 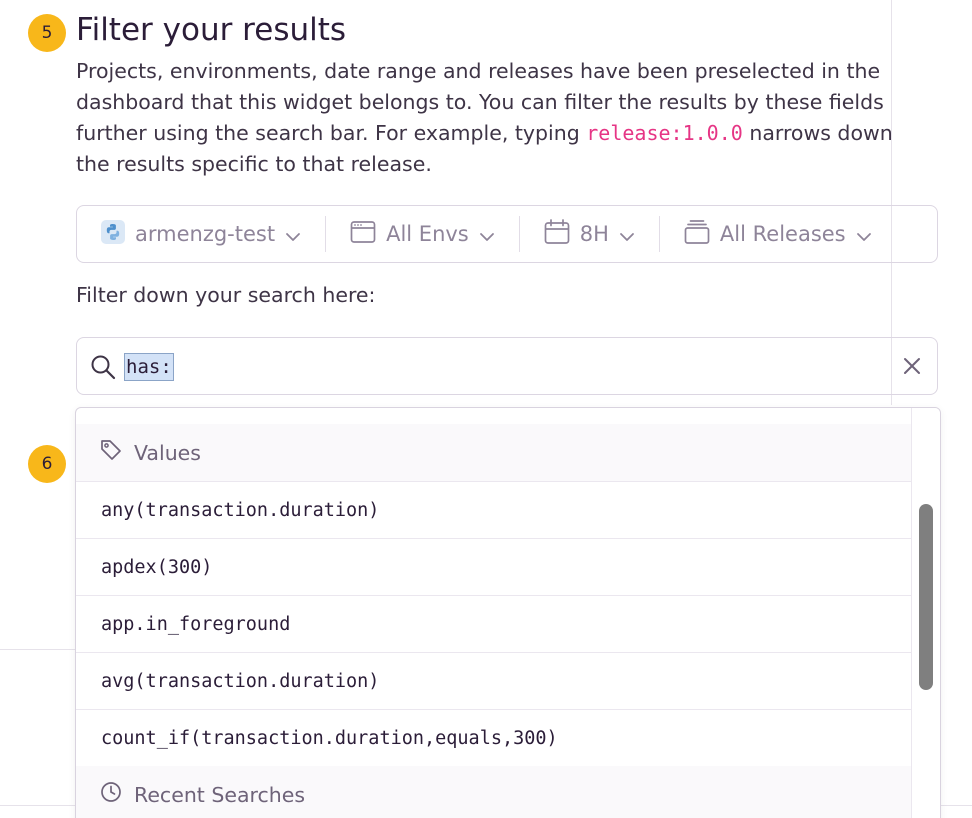 What do you see at coordinates (494, 681) in the screenshot?
I see `list-item: avg(transaction.duration)` at bounding box center [494, 681].